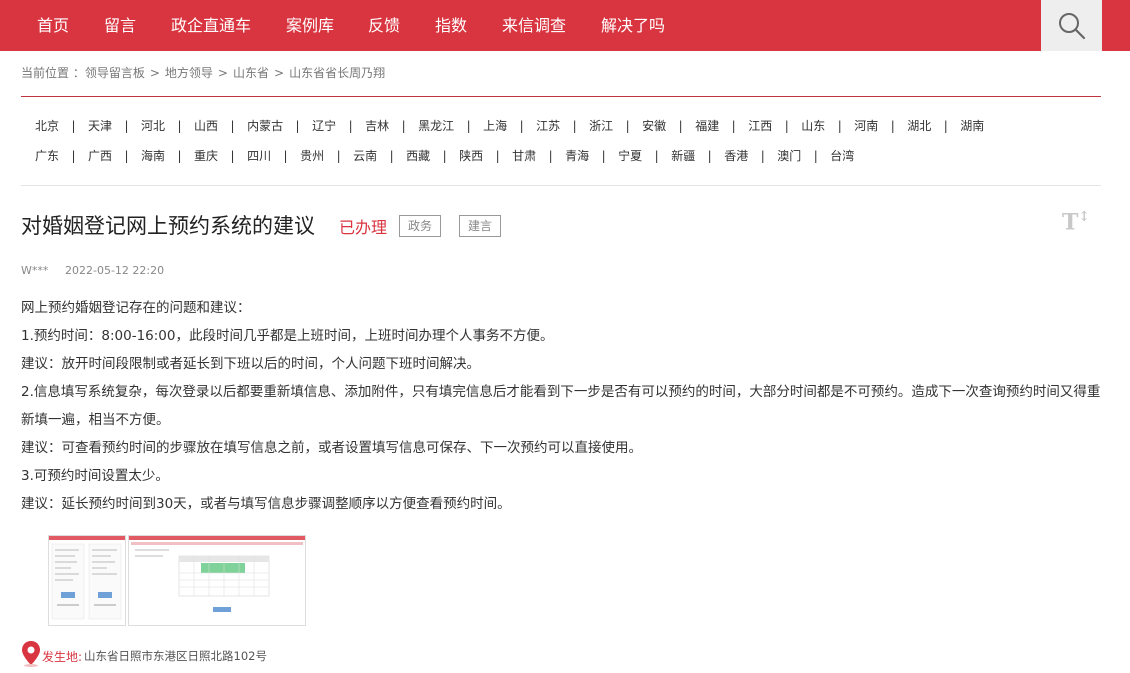  I want to click on province-link: 新疆, so click(683, 155).